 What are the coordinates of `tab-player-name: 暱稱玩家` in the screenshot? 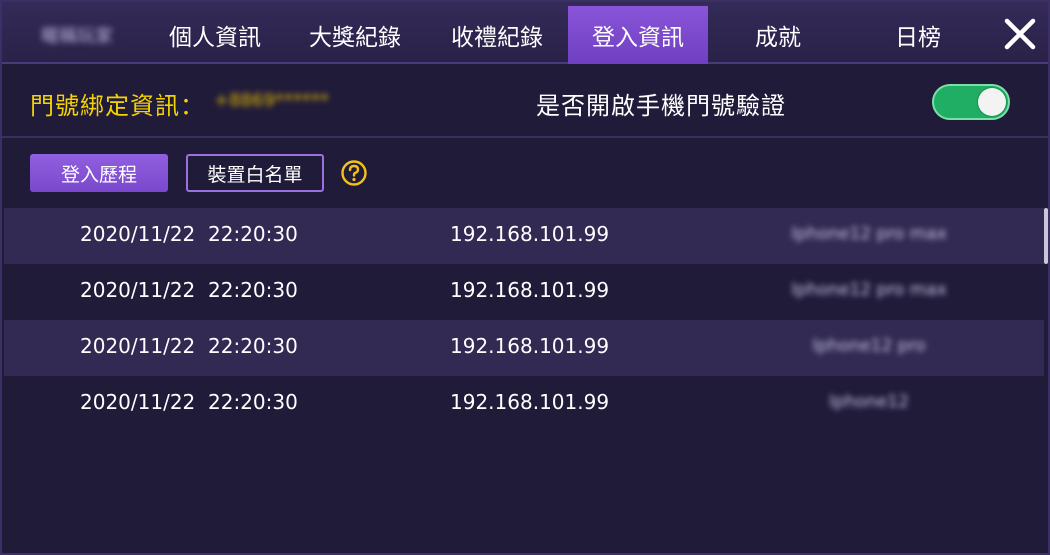 It's located at (77, 35).